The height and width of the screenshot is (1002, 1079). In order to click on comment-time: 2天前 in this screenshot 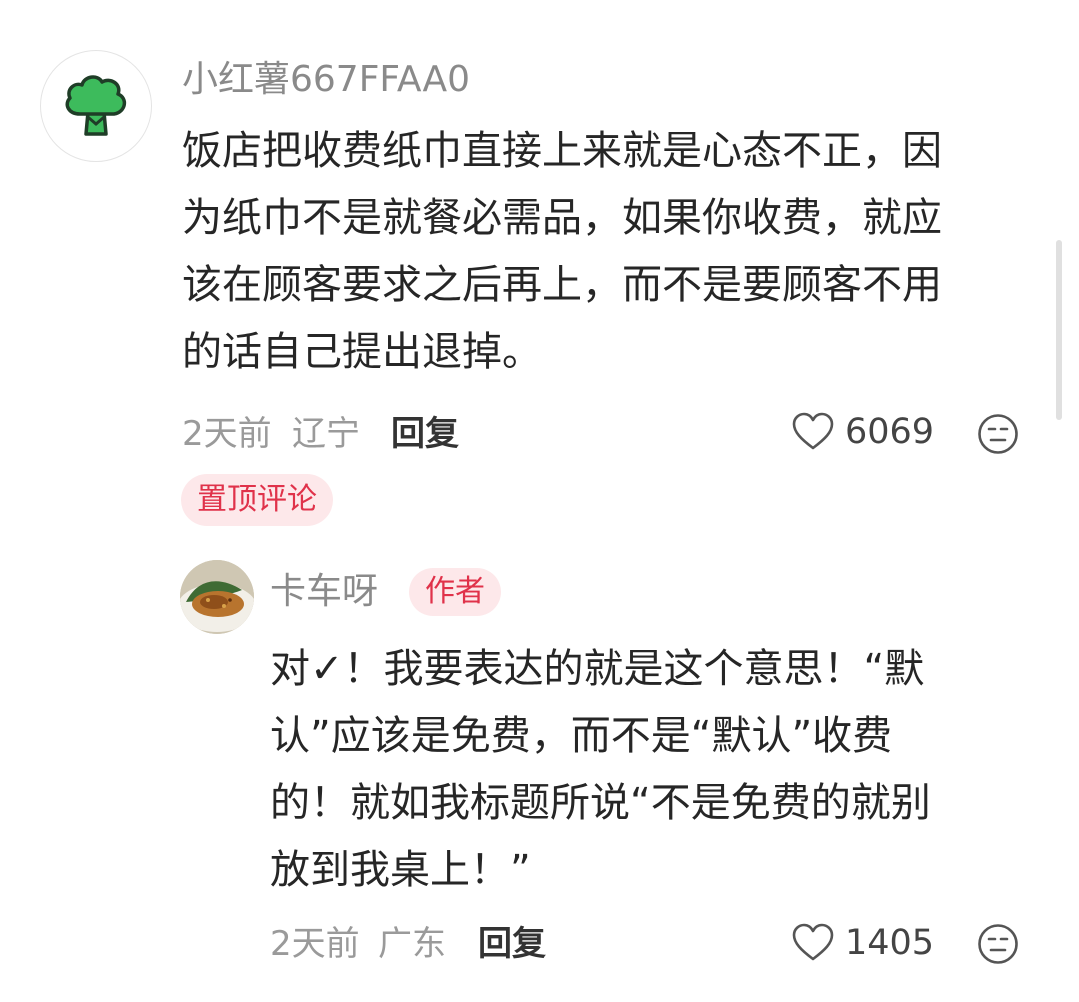, I will do `click(227, 434)`.